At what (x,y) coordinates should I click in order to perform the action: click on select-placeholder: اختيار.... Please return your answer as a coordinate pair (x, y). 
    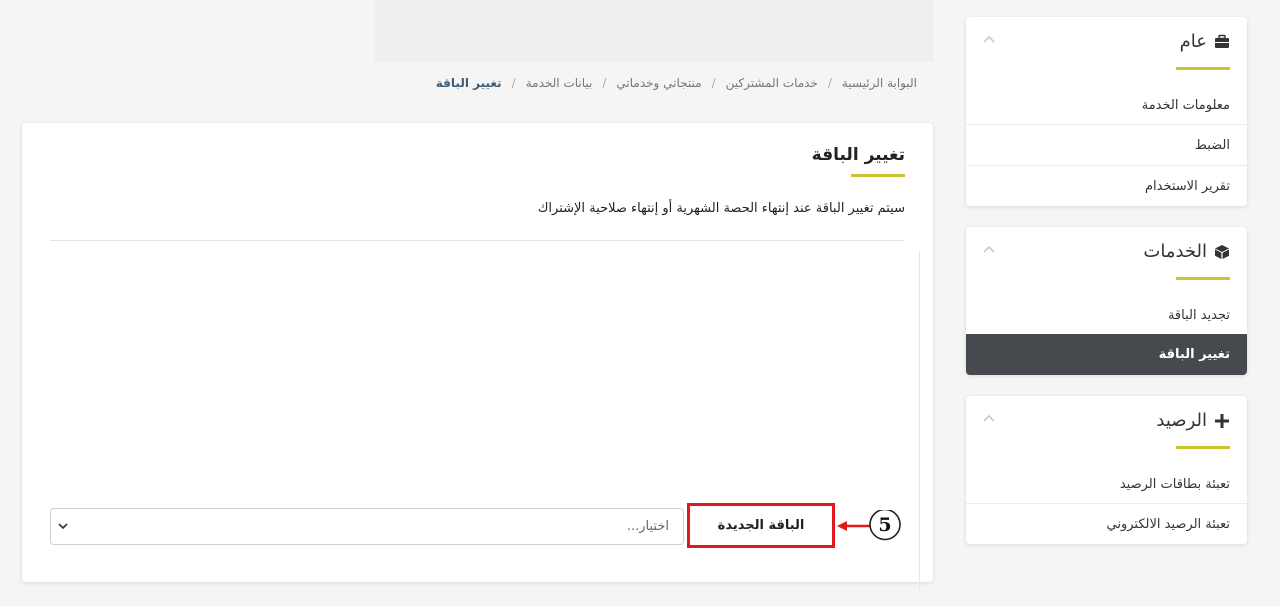
    Looking at the image, I should click on (647, 526).